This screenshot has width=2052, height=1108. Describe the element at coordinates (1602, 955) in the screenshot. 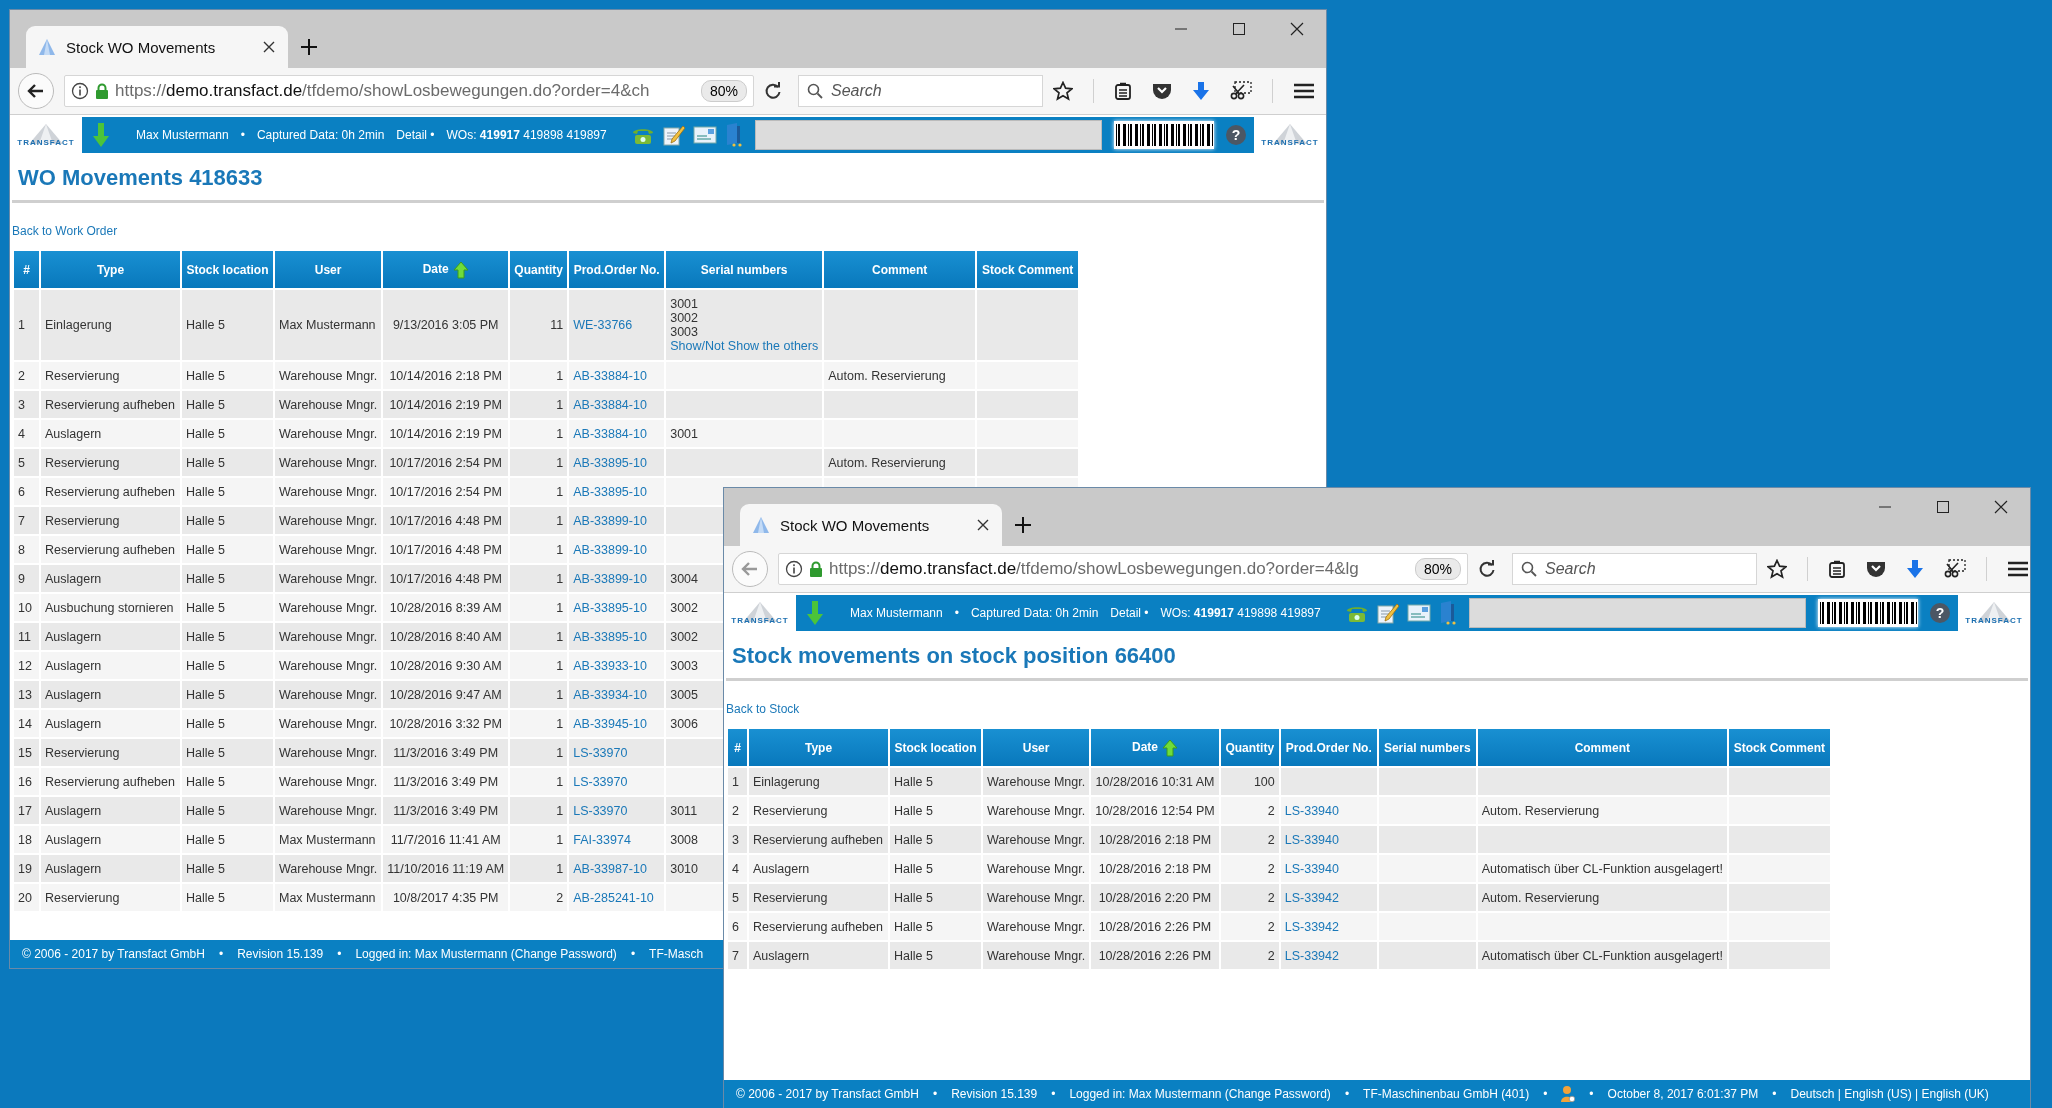

I see `table-cell: Automatisch über CL-Funktion ausgelagert!` at that location.